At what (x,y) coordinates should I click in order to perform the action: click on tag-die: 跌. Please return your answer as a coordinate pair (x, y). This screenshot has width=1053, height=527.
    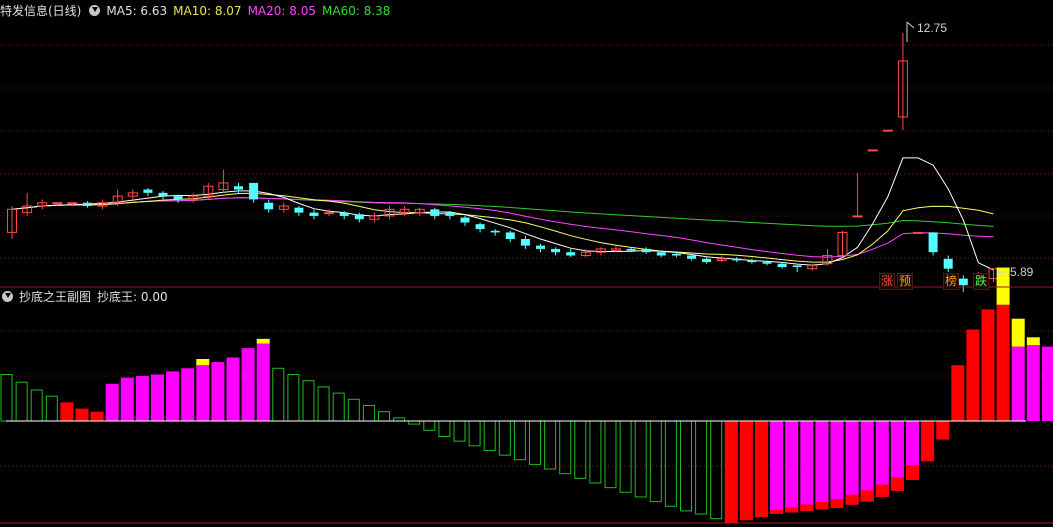
    Looking at the image, I should click on (981, 281).